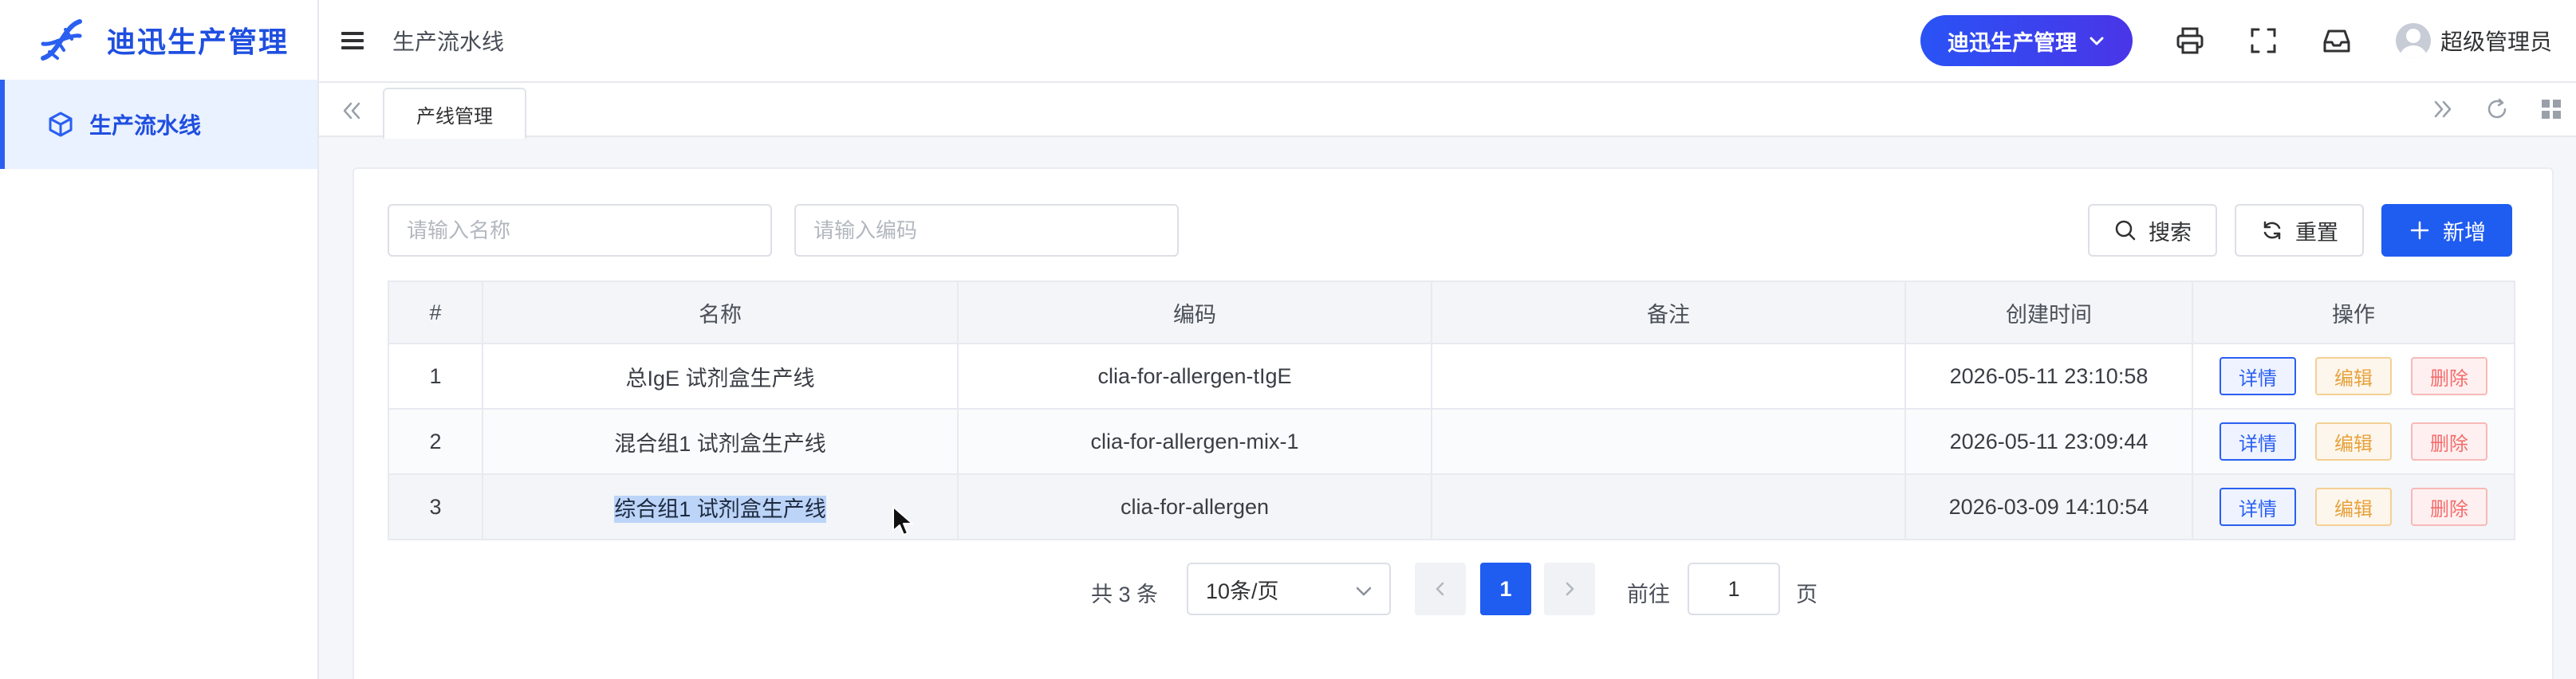 The width and height of the screenshot is (2576, 679). What do you see at coordinates (2125, 230) in the screenshot?
I see `search-icon` at bounding box center [2125, 230].